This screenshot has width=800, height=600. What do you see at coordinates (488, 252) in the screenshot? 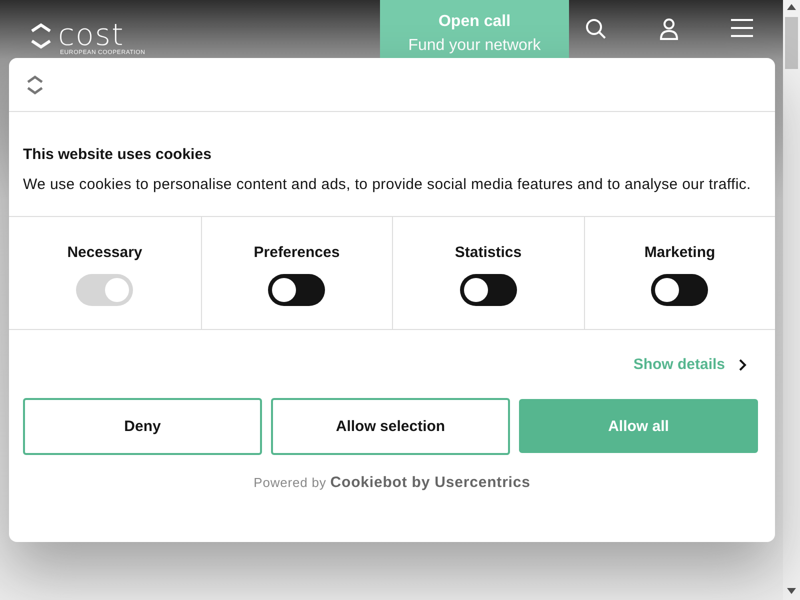
I see `category-label: Statistics` at bounding box center [488, 252].